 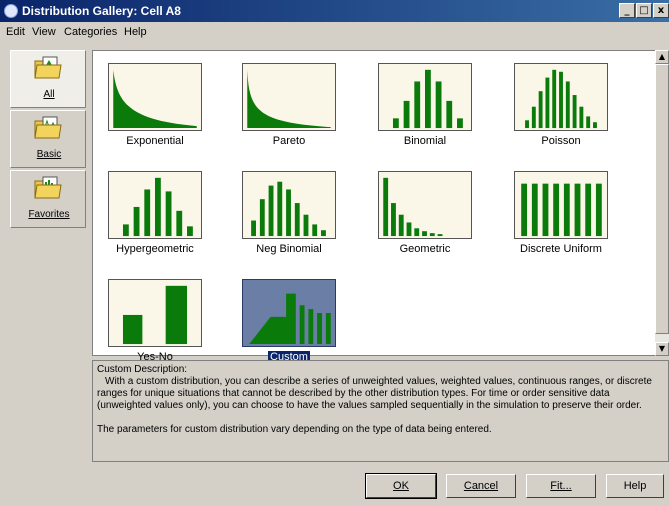 What do you see at coordinates (289, 141) in the screenshot?
I see `distribution-label: Pareto` at bounding box center [289, 141].